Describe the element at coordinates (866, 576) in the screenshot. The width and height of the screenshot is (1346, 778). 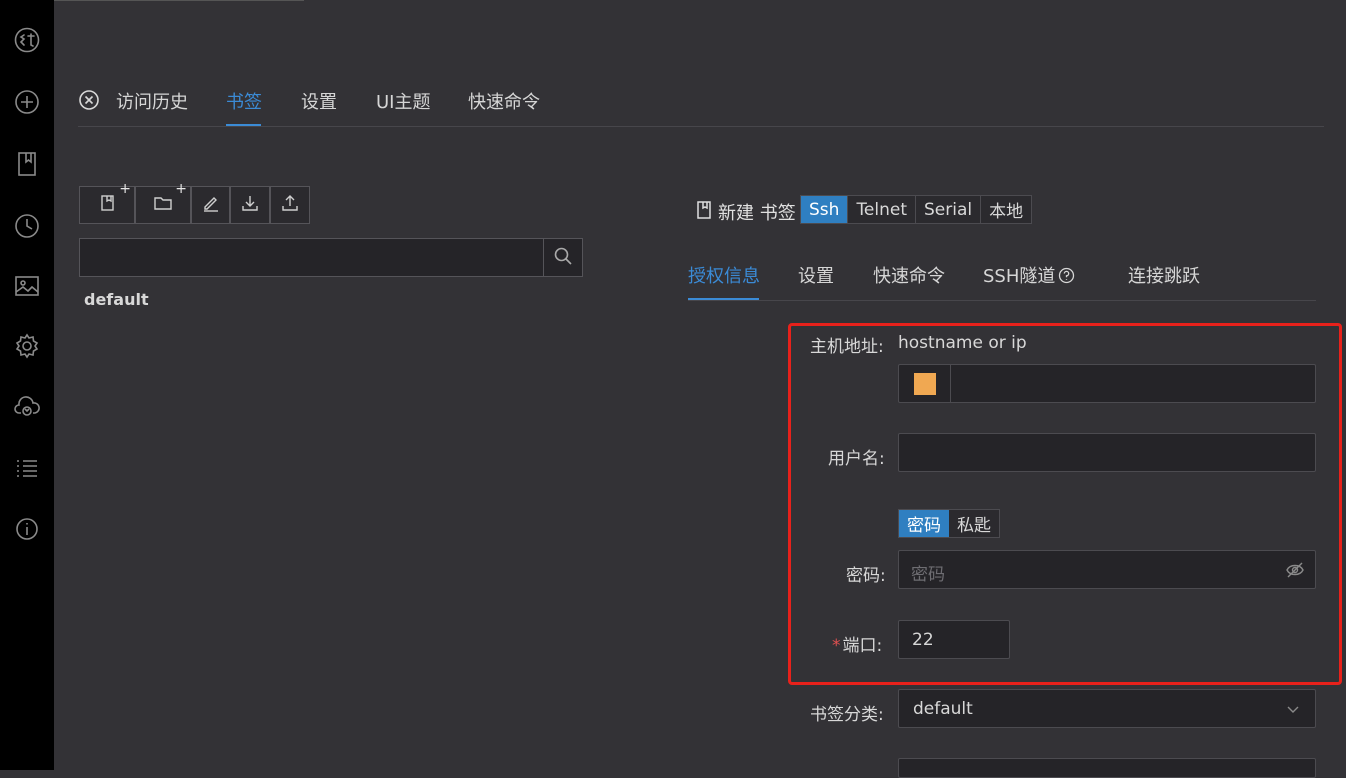
I see `password-label: 密码:` at that location.